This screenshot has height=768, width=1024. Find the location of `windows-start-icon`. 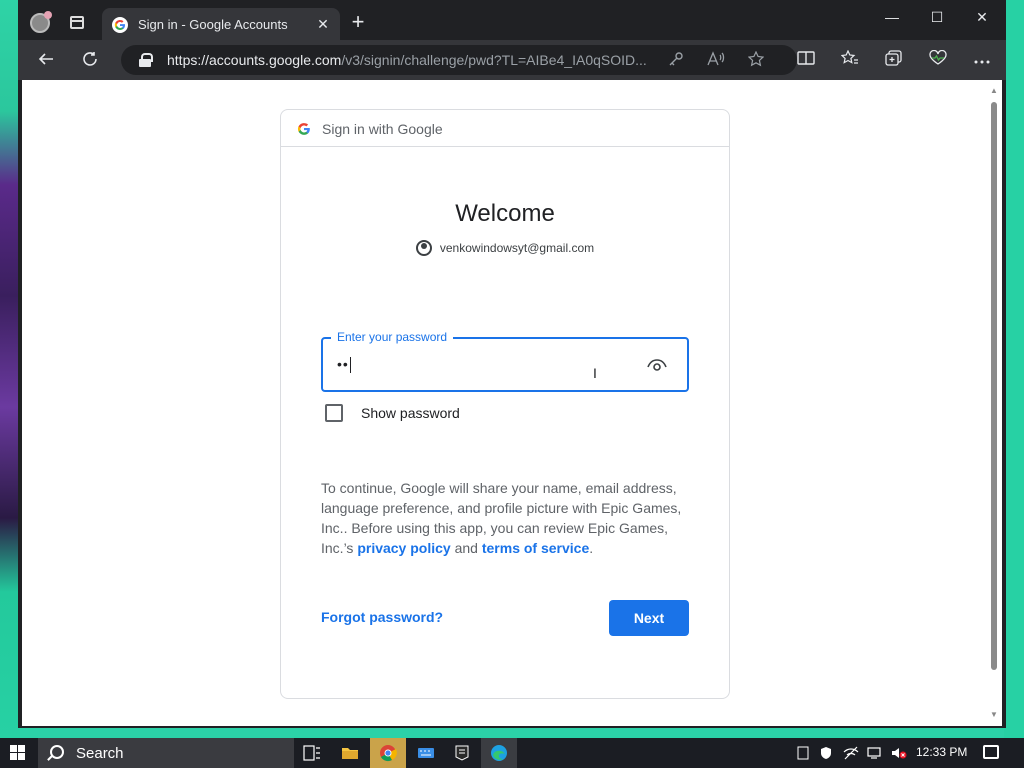

windows-start-icon is located at coordinates (18, 753).